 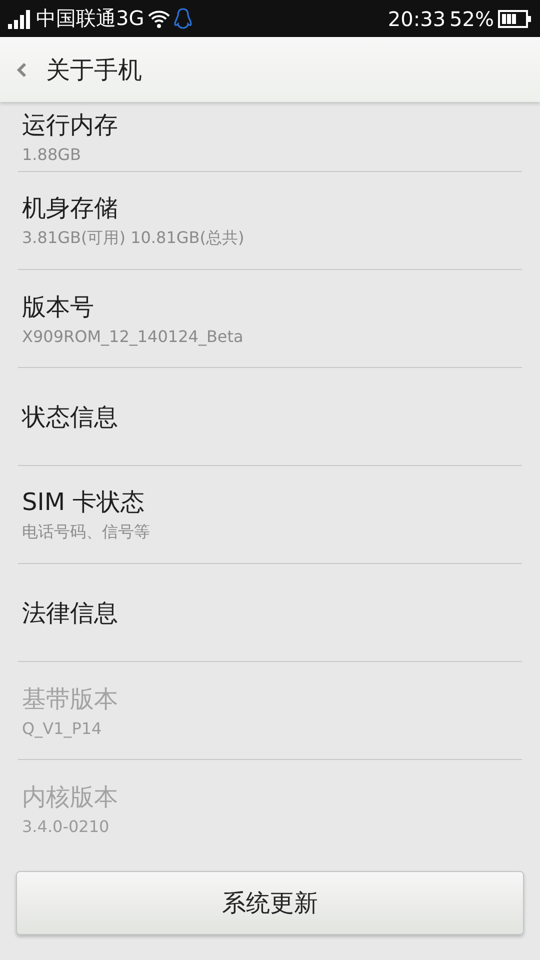 What do you see at coordinates (270, 319) in the screenshot?
I see `settings-item: 版本号 X909ROM_12_140124_Beta` at bounding box center [270, 319].